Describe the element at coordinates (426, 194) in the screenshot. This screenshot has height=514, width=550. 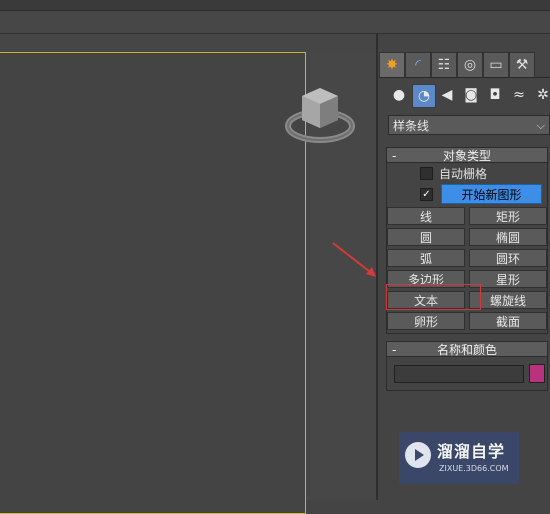
I see `start-new-shape-checkbox: ✓` at that location.